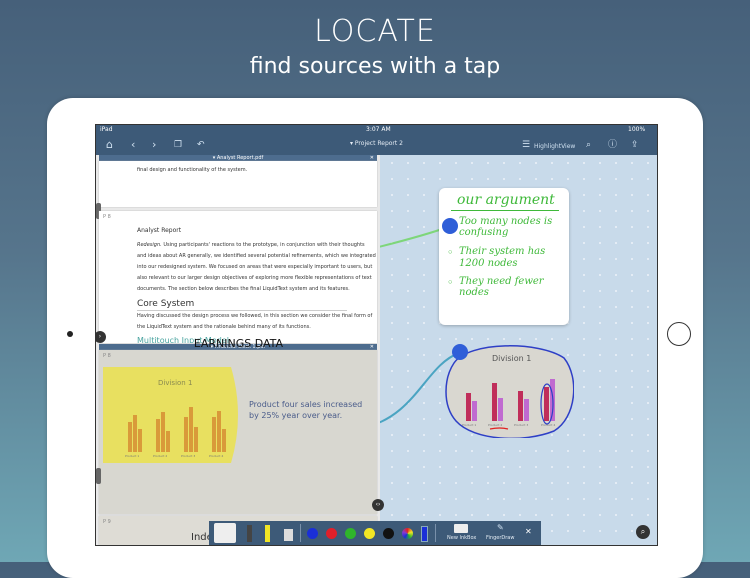  I want to click on ink-toolbar: New InkBox ✎ FingerDraw ✕, so click(375, 533).